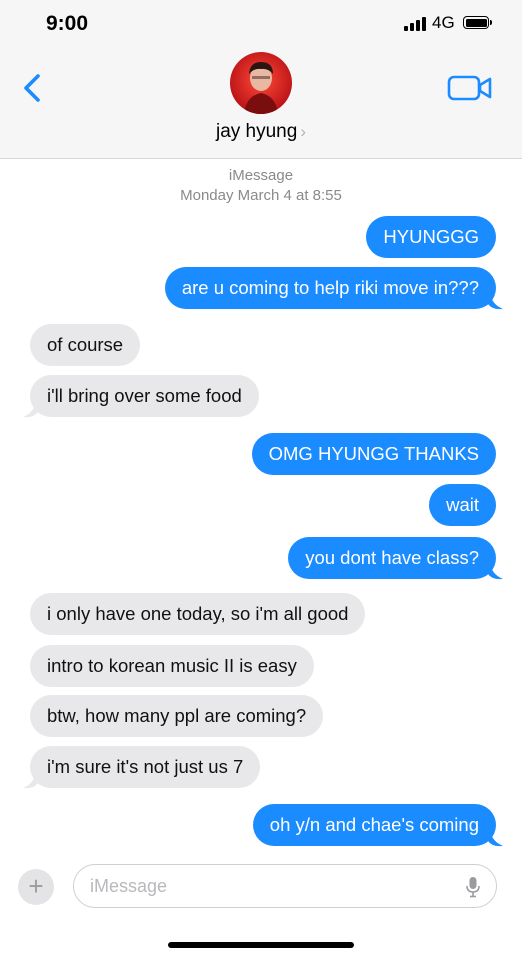 This screenshot has height=960, width=522. I want to click on contact-avatar, so click(261, 83).